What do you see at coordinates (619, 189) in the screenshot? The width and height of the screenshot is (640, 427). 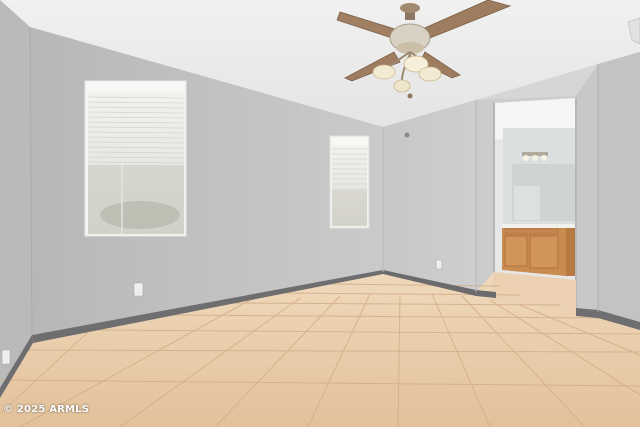 I see `right-wall` at bounding box center [619, 189].